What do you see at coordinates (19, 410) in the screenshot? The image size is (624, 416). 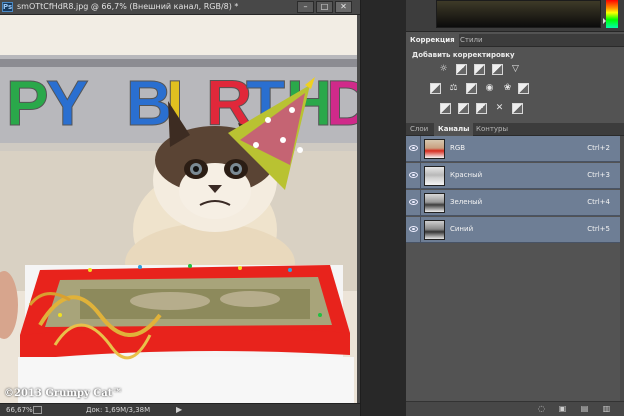 I see `zoom-level: 66,67%` at bounding box center [19, 410].